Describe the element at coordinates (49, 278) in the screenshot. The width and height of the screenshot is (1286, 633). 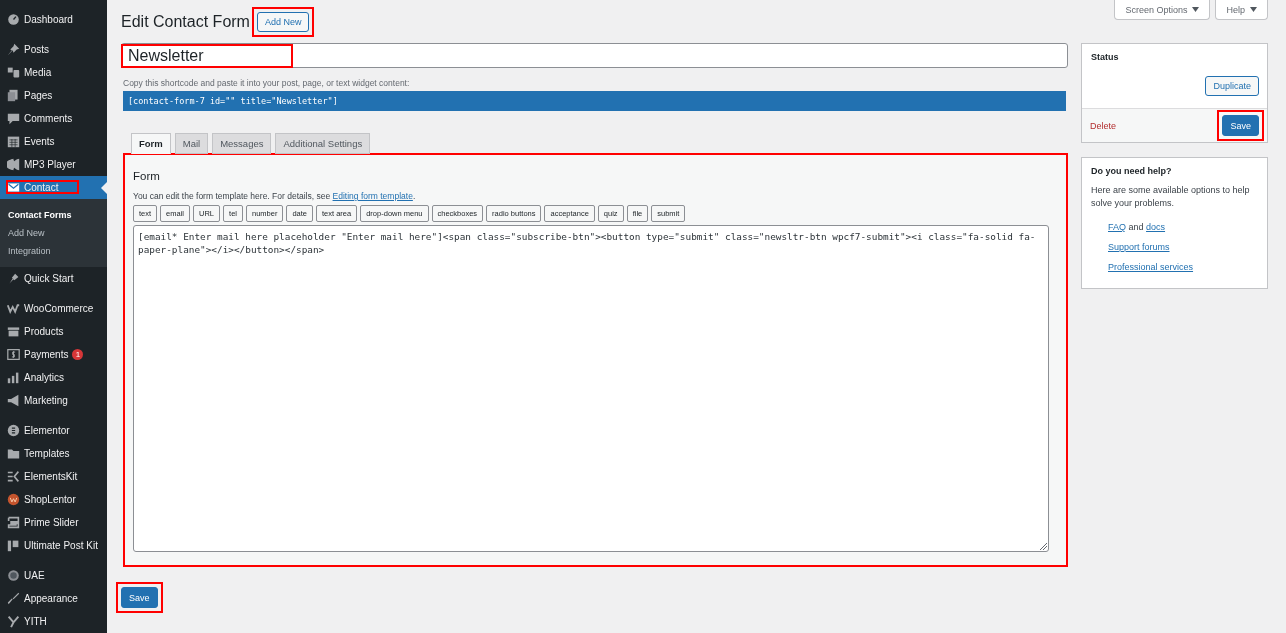
I see `menu-label: Quick Start` at that location.